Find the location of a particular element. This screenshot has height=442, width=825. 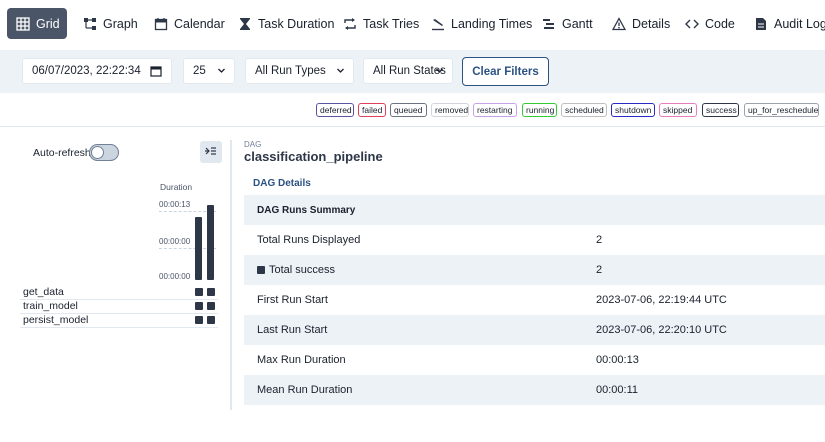

summary-key: Max Run Duration is located at coordinates (301, 360).